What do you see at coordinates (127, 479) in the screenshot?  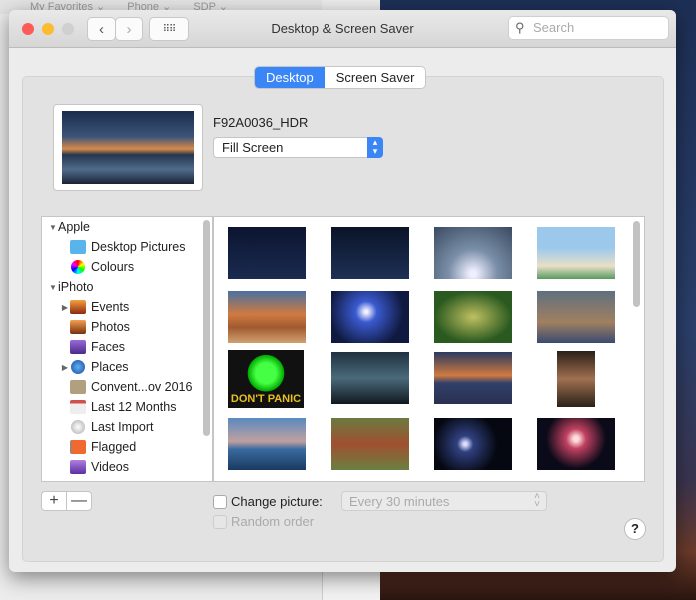 I see `sidebar-item: ▼Folders` at bounding box center [127, 479].